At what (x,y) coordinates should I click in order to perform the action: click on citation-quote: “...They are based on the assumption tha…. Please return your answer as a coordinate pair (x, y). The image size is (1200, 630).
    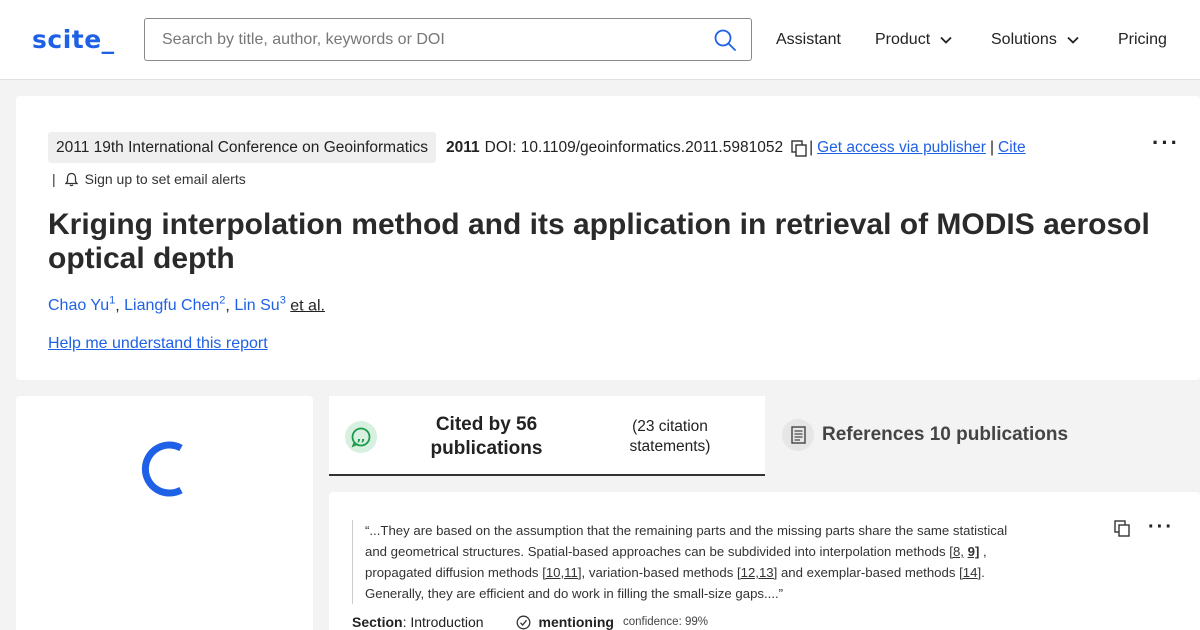
    Looking at the image, I should click on (682, 562).